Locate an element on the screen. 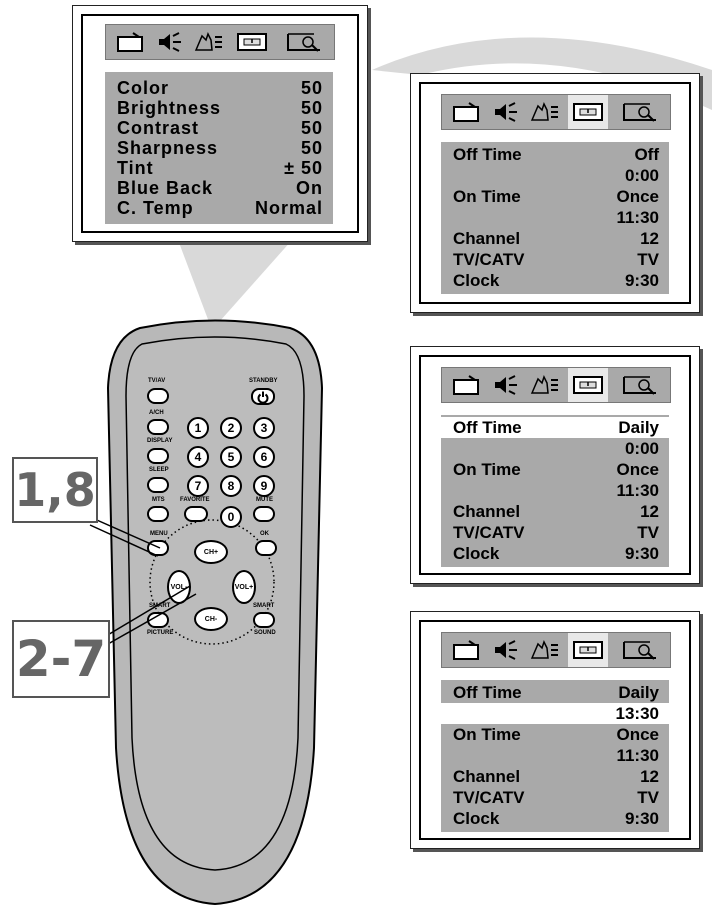 The width and height of the screenshot is (712, 916). step-callout-2-7: 2-7 is located at coordinates (61, 659).